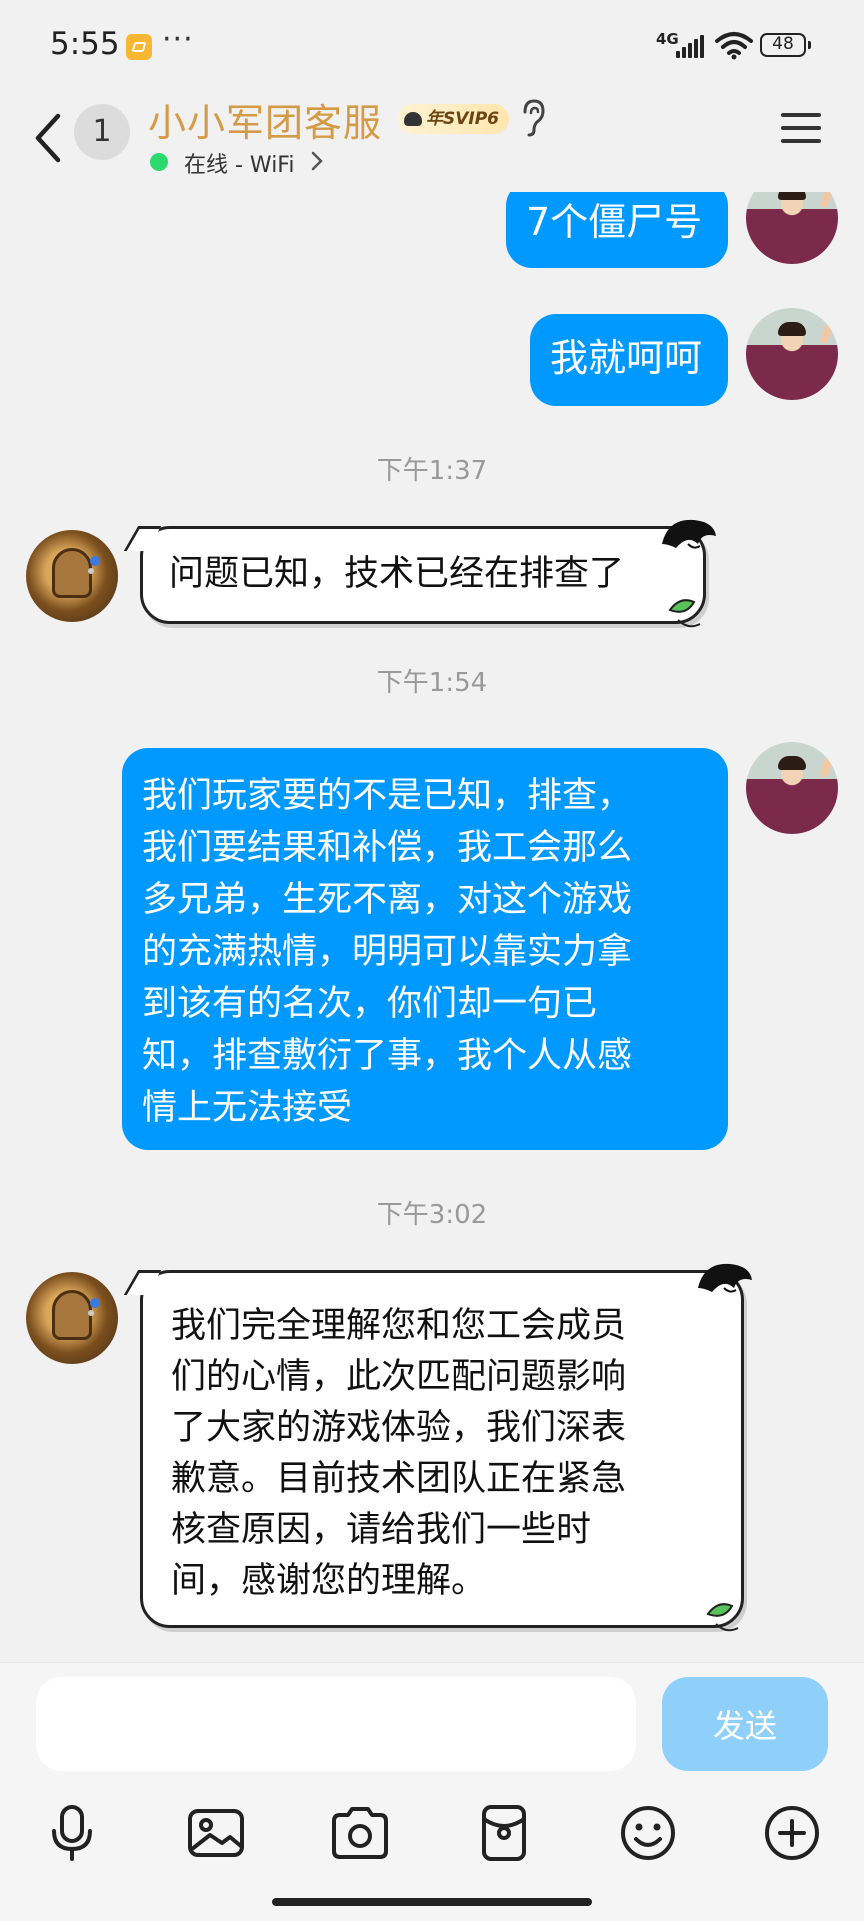  Describe the element at coordinates (745, 1724) in the screenshot. I see `send-button: 发送` at that location.